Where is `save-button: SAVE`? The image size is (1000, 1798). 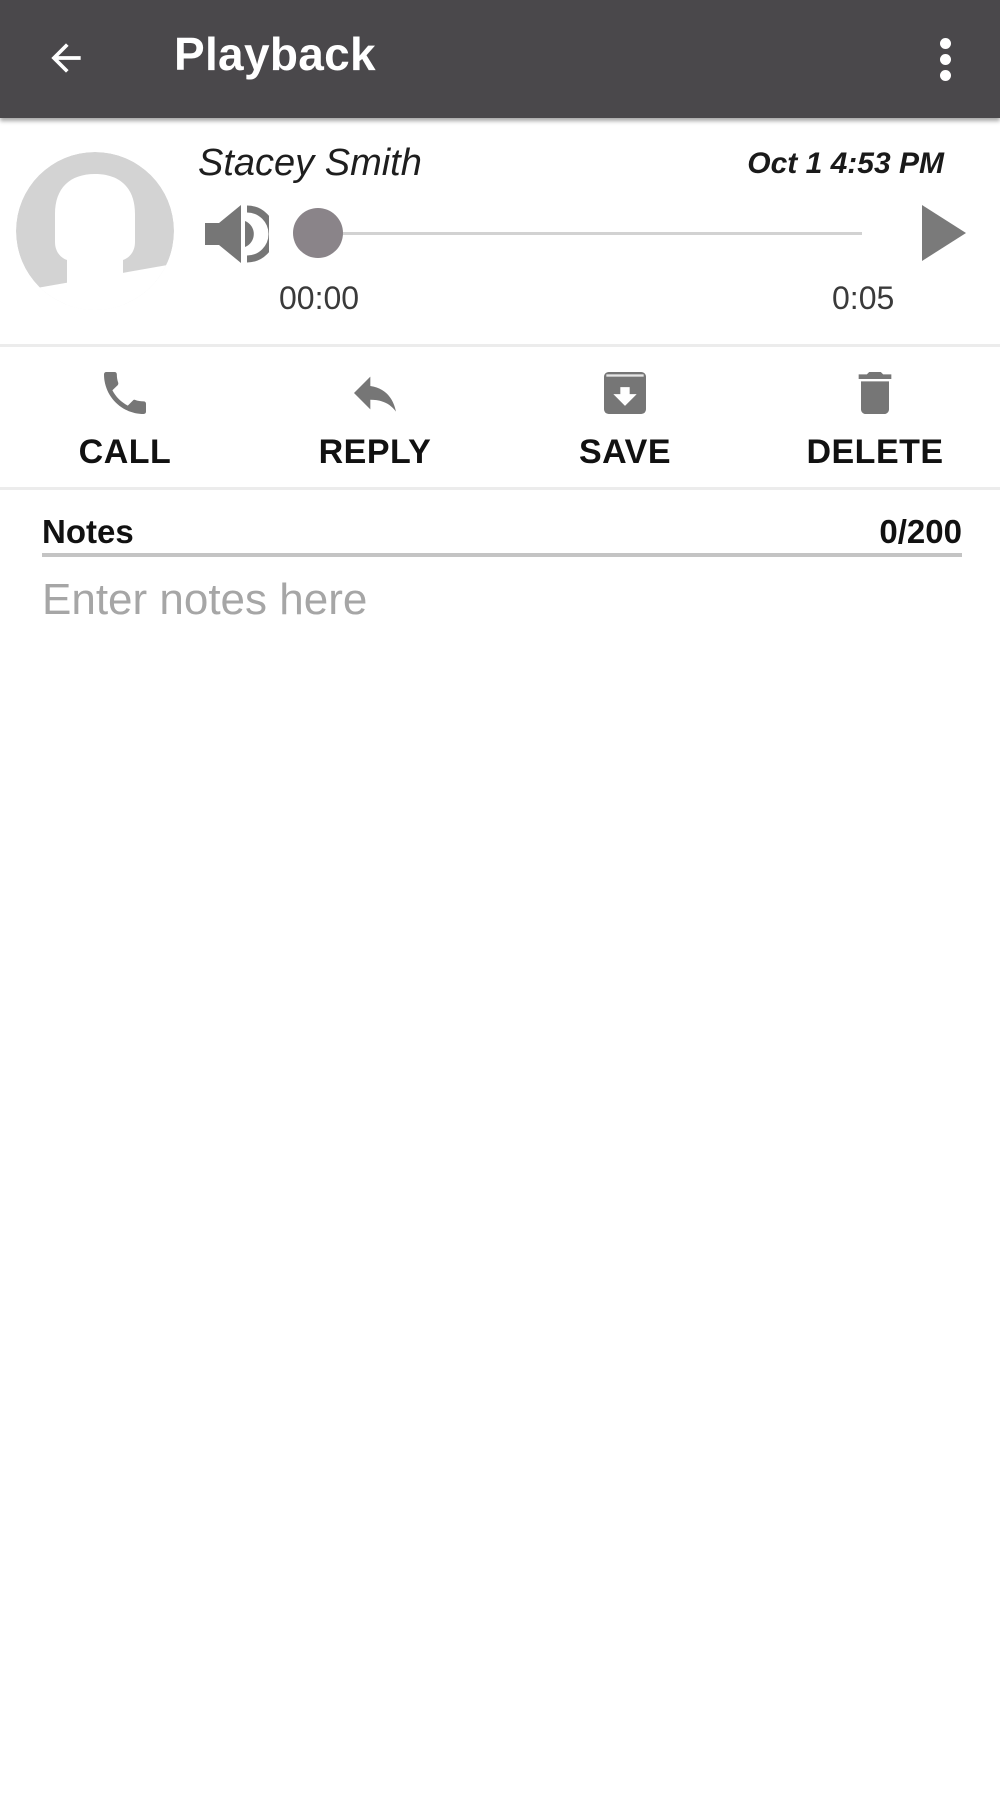
save-button: SAVE is located at coordinates (625, 417).